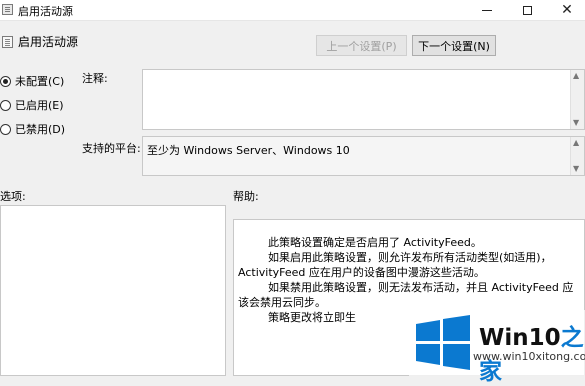 The width and height of the screenshot is (585, 386). I want to click on radio-label: 已启用(E), so click(39, 105).